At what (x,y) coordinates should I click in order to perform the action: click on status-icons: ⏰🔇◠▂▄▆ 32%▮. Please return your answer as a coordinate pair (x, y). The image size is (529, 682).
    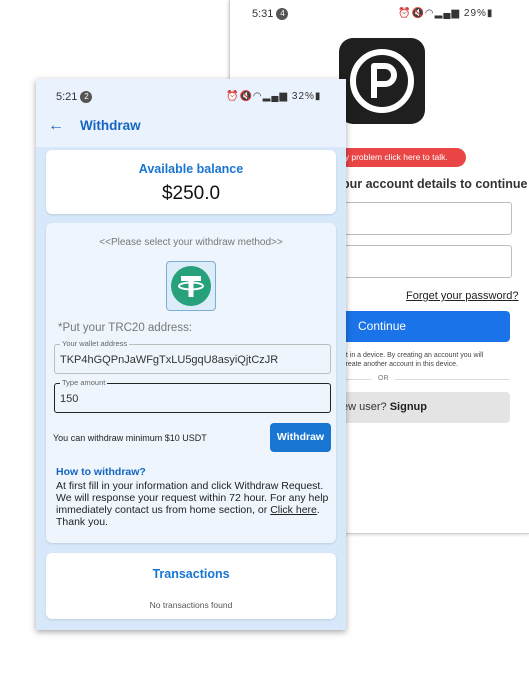
    Looking at the image, I should click on (273, 96).